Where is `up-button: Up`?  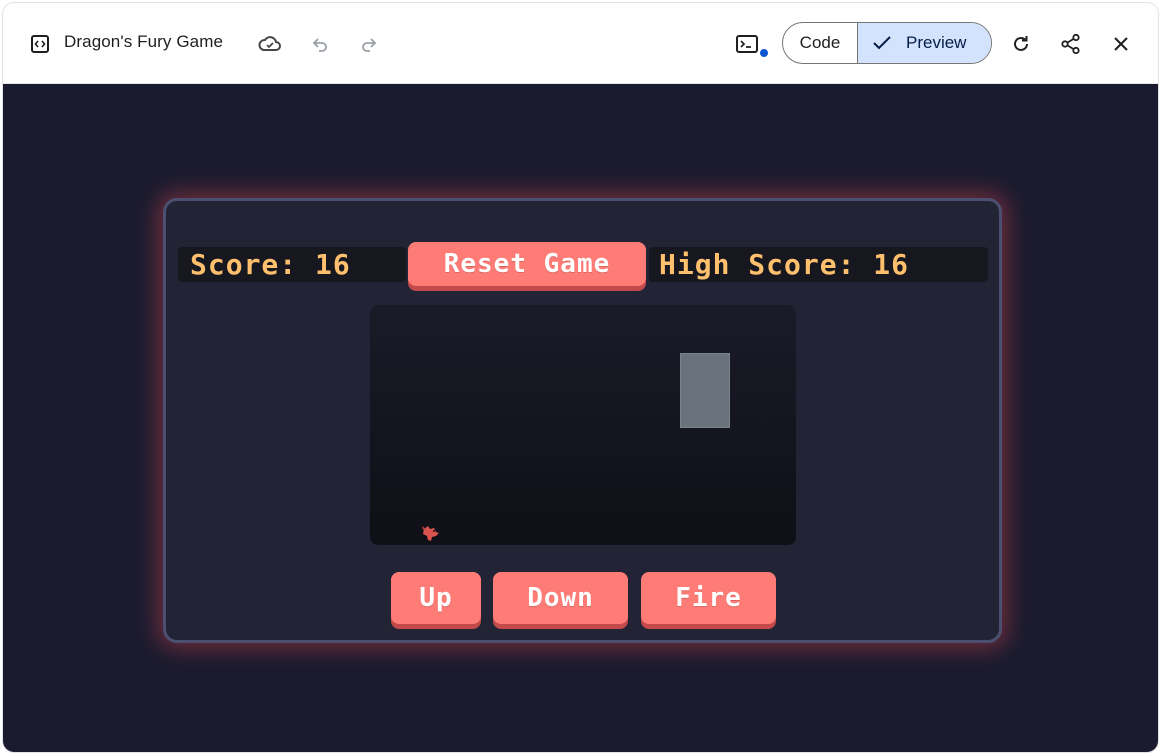 up-button: Up is located at coordinates (436, 598).